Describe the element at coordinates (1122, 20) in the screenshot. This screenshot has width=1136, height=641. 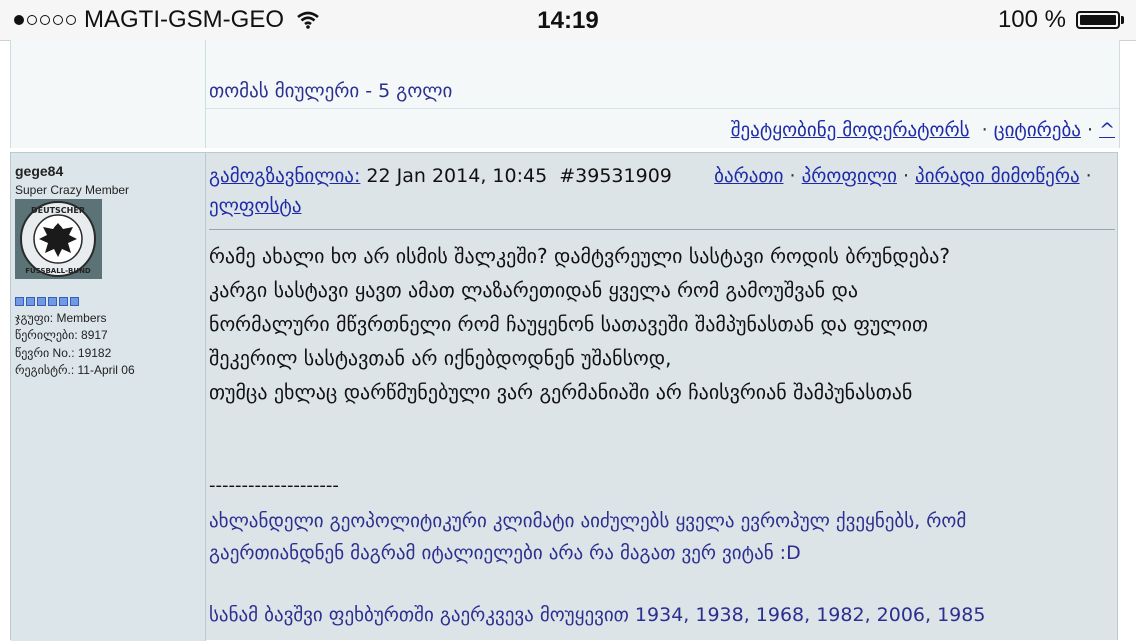
I see `battery-tip` at that location.